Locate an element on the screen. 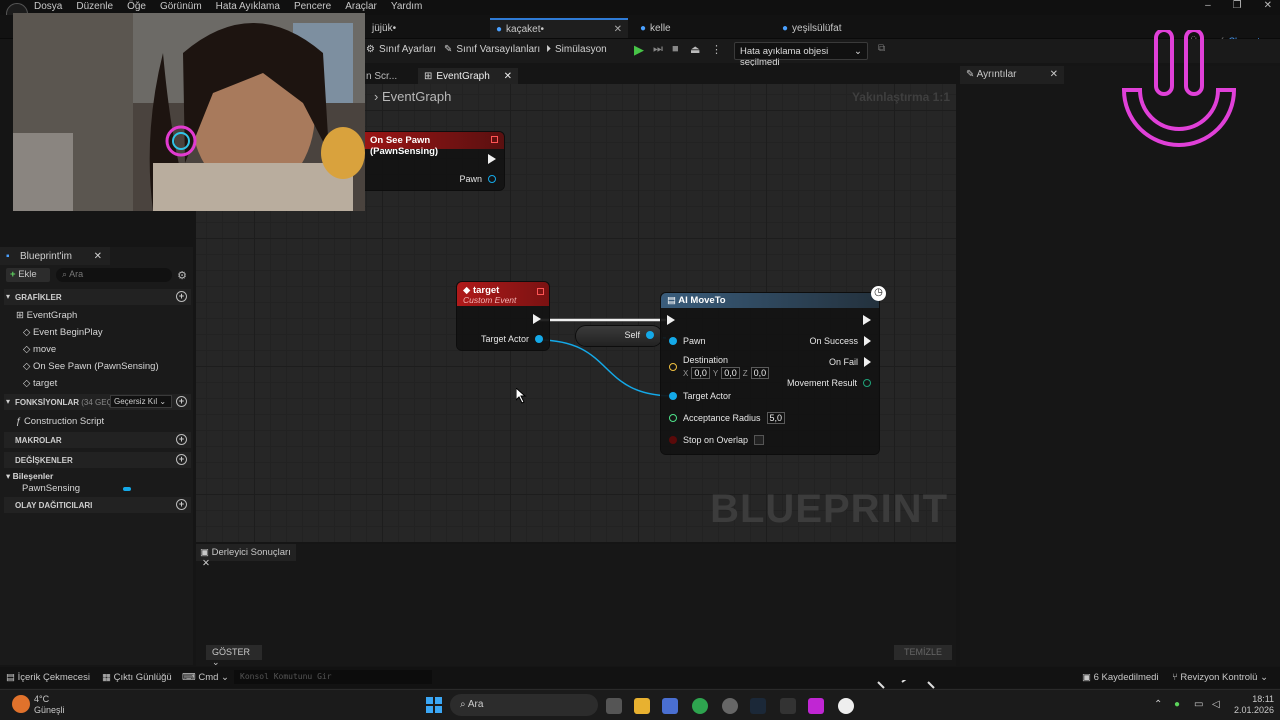 This screenshot has height=720, width=1280. add-graph-icon: + is located at coordinates (181, 296).